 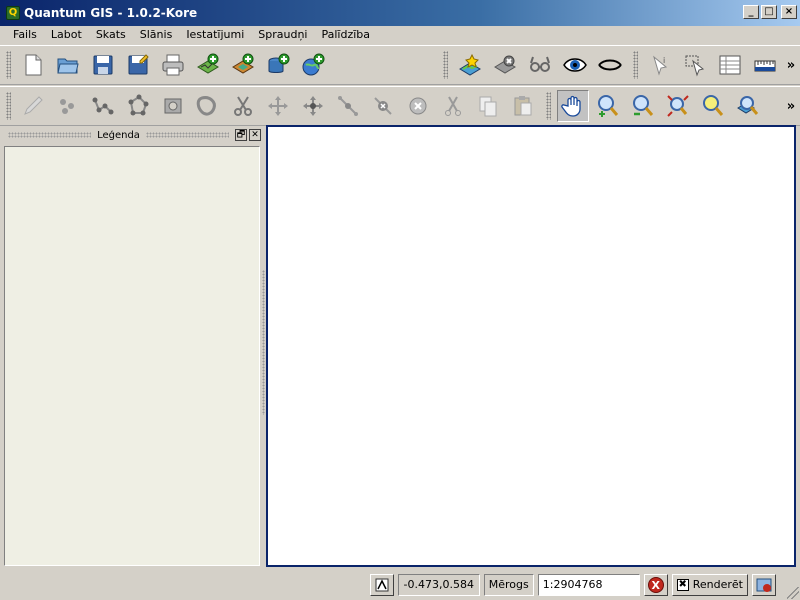 I want to click on move-vertex-icon, so click(x=313, y=106).